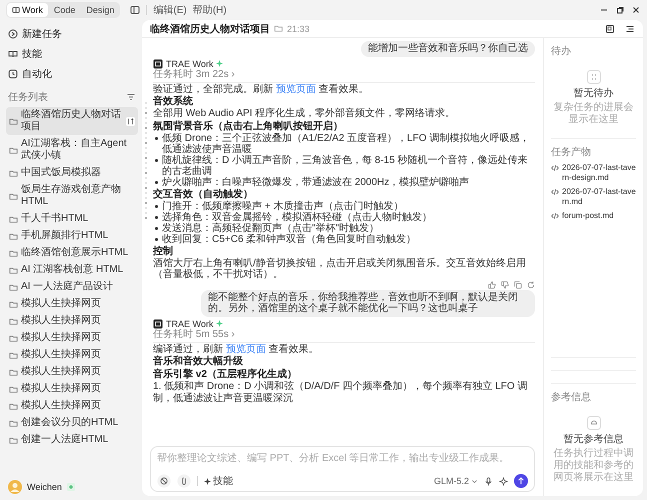  What do you see at coordinates (630, 29) in the screenshot?
I see `list-icon` at bounding box center [630, 29].